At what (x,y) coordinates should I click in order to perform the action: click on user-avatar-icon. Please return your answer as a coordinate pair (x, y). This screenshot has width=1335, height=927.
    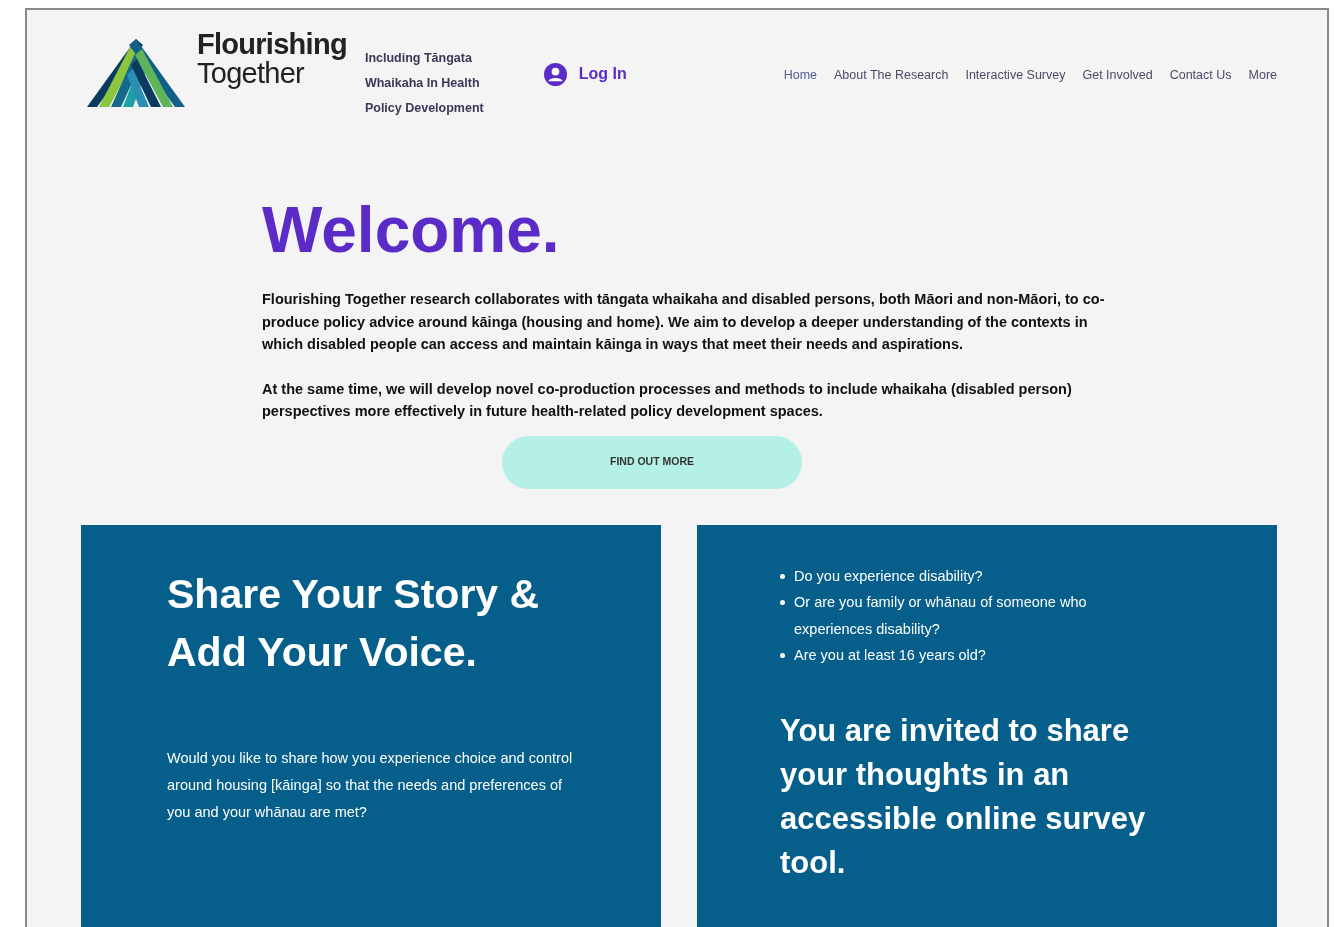
    Looking at the image, I should click on (555, 74).